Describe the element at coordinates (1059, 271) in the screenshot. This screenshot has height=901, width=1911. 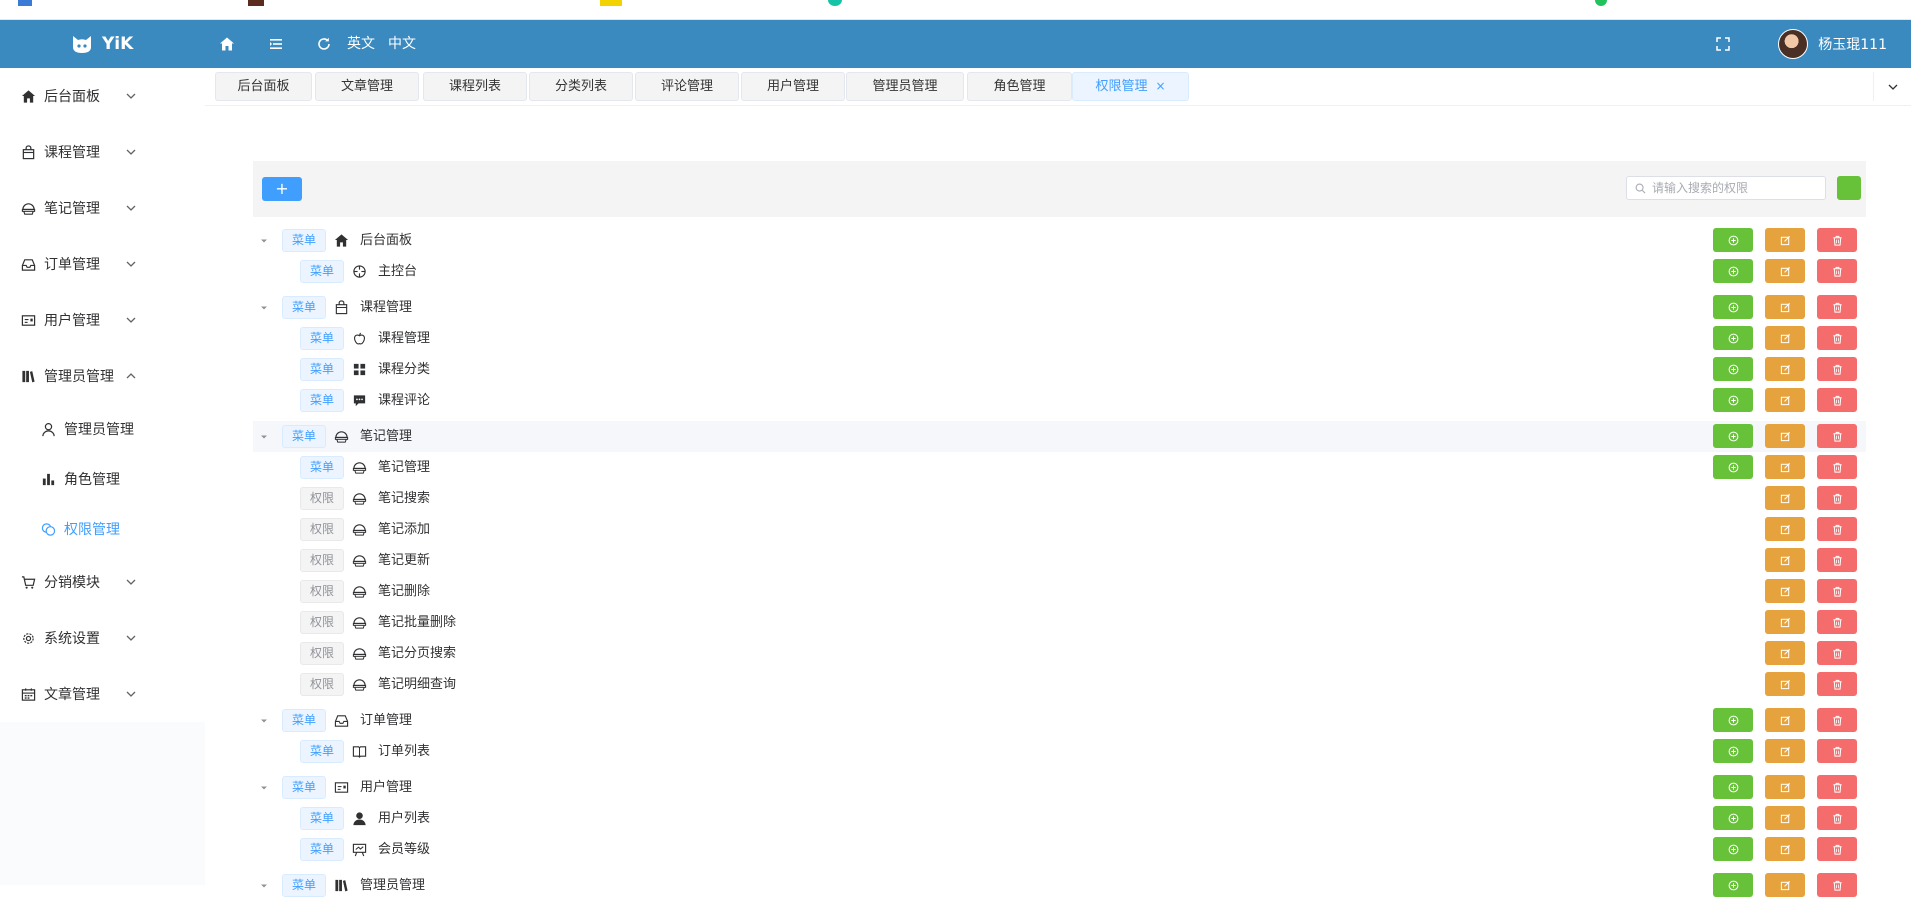
I see `table-row: 菜单 主控台` at that location.